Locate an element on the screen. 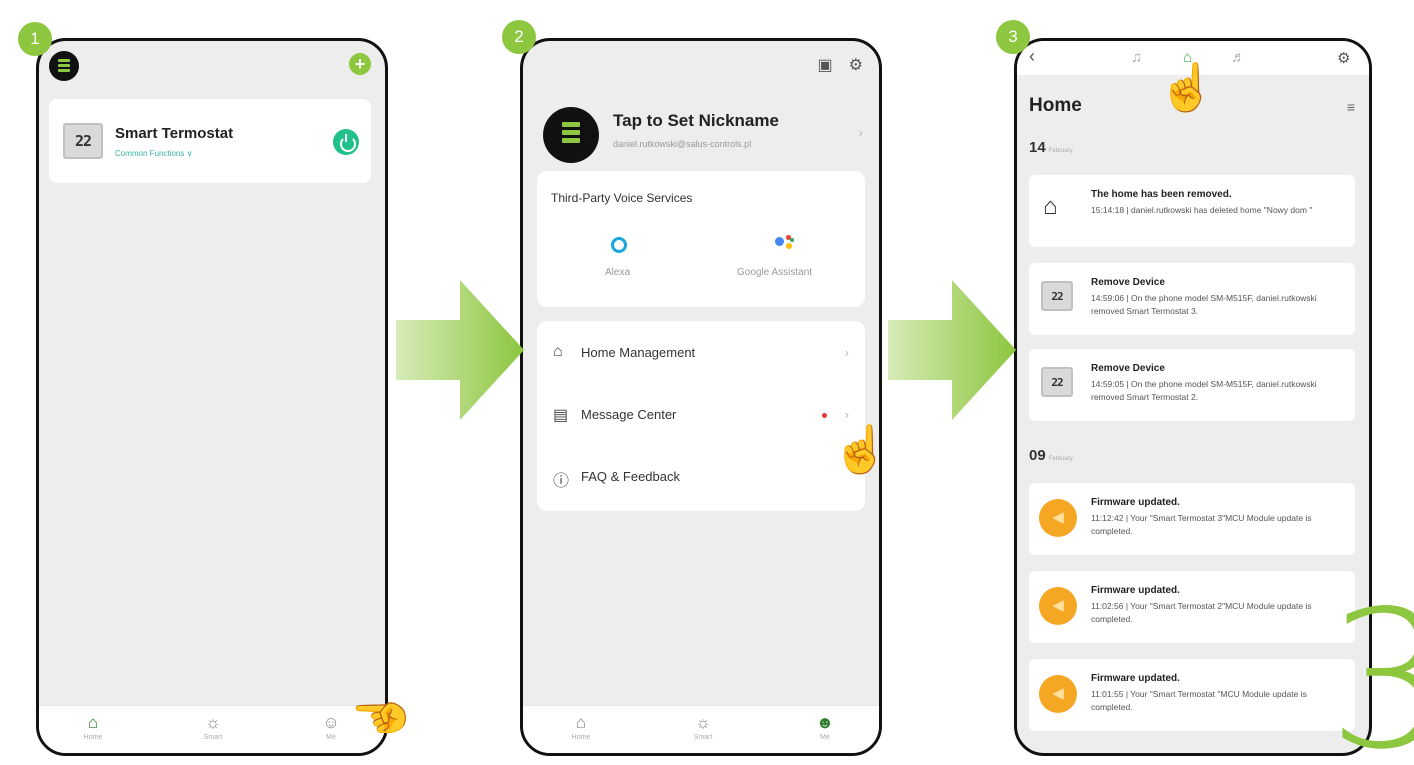  menu-item-faq-feedback: ⓘ FAQ & Feedback is located at coordinates (701, 477).